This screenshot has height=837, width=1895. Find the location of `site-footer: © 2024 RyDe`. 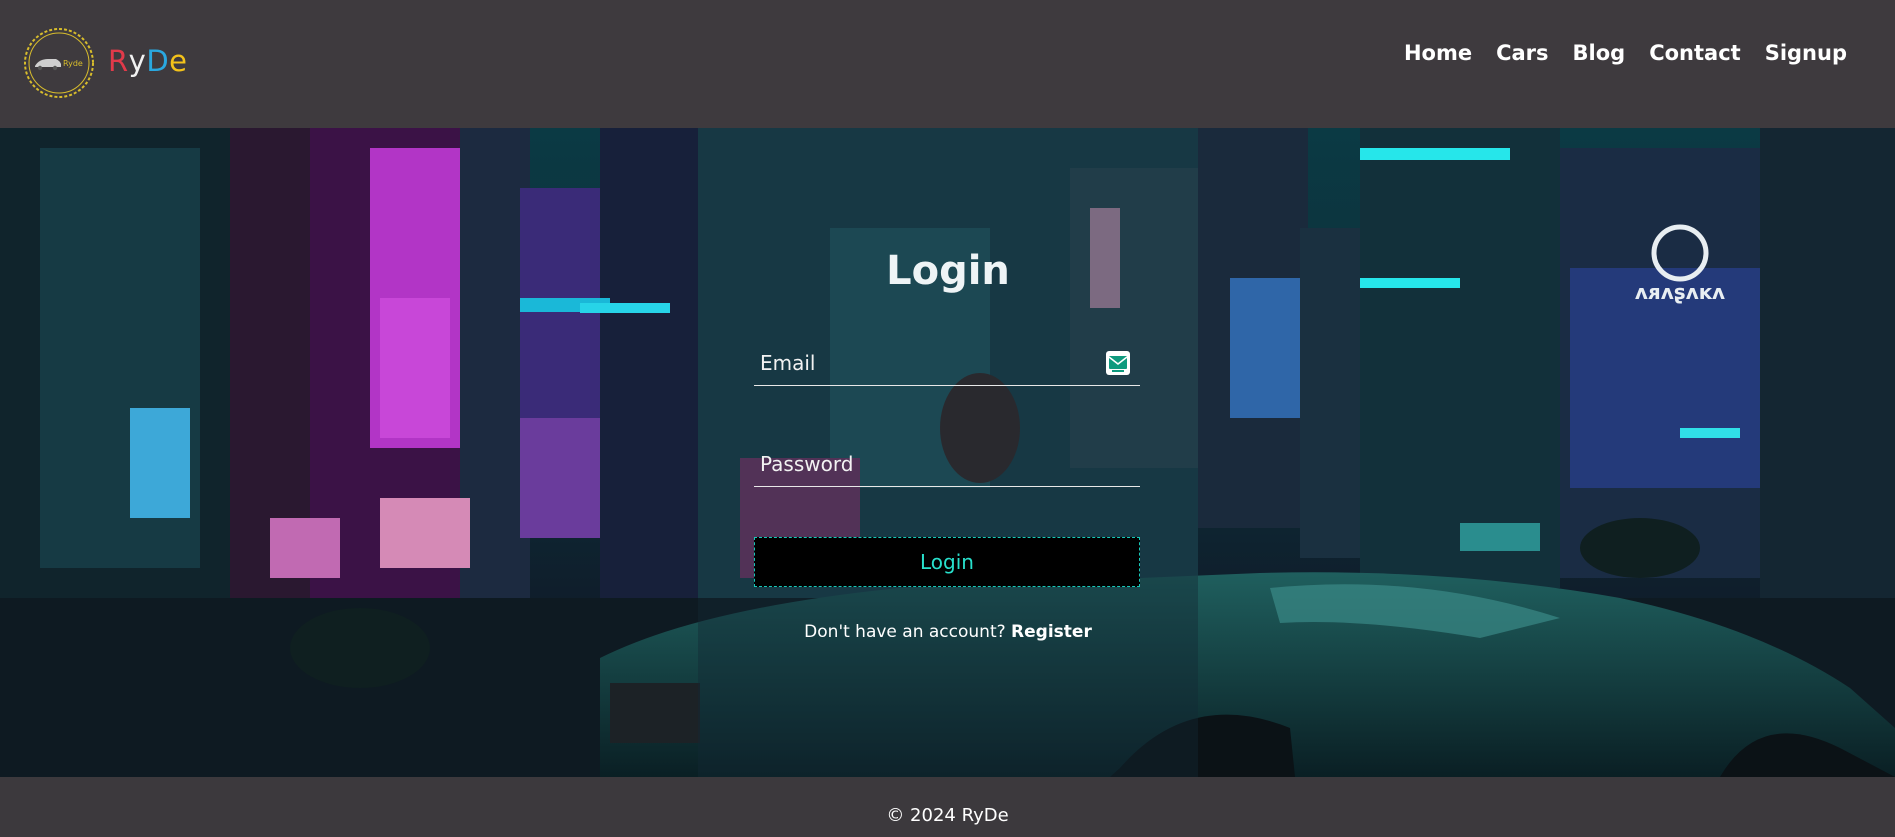

site-footer: © 2024 RyDe is located at coordinates (947, 807).